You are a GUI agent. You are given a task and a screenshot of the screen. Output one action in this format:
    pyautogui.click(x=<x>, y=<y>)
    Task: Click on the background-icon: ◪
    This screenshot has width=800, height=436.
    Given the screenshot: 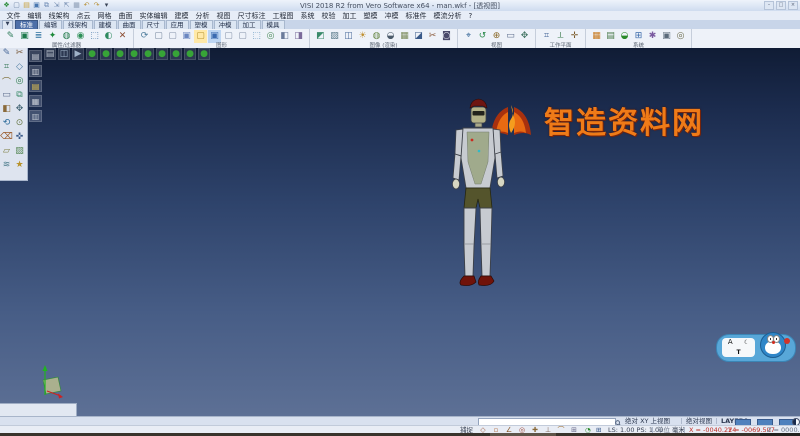 What is the action you would take?
    pyautogui.click(x=418, y=36)
    